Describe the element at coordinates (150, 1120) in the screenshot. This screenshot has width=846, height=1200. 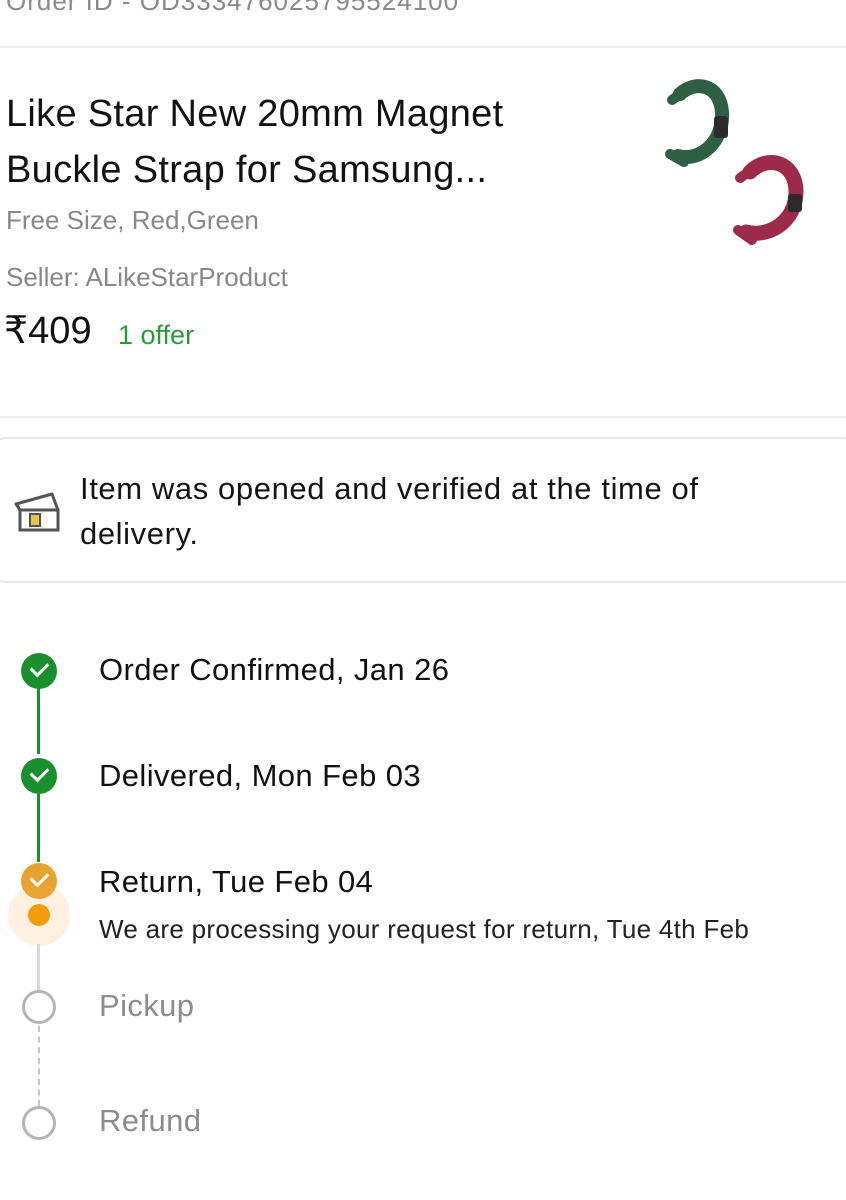
I see `step-refund: Refund` at that location.